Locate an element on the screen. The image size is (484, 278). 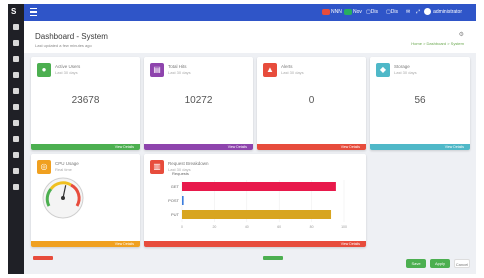
gauge-icon: ◎ is located at coordinates (44, 167).